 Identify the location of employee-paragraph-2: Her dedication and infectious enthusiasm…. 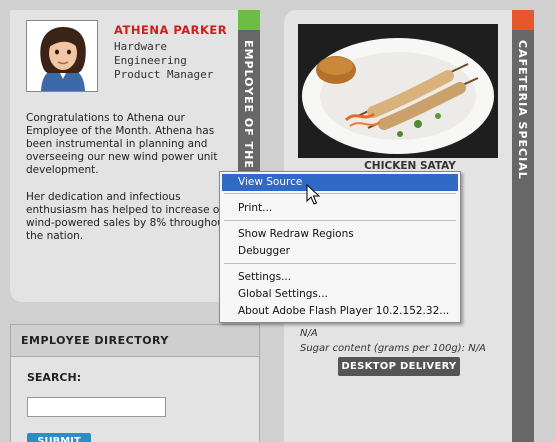
(128, 216).